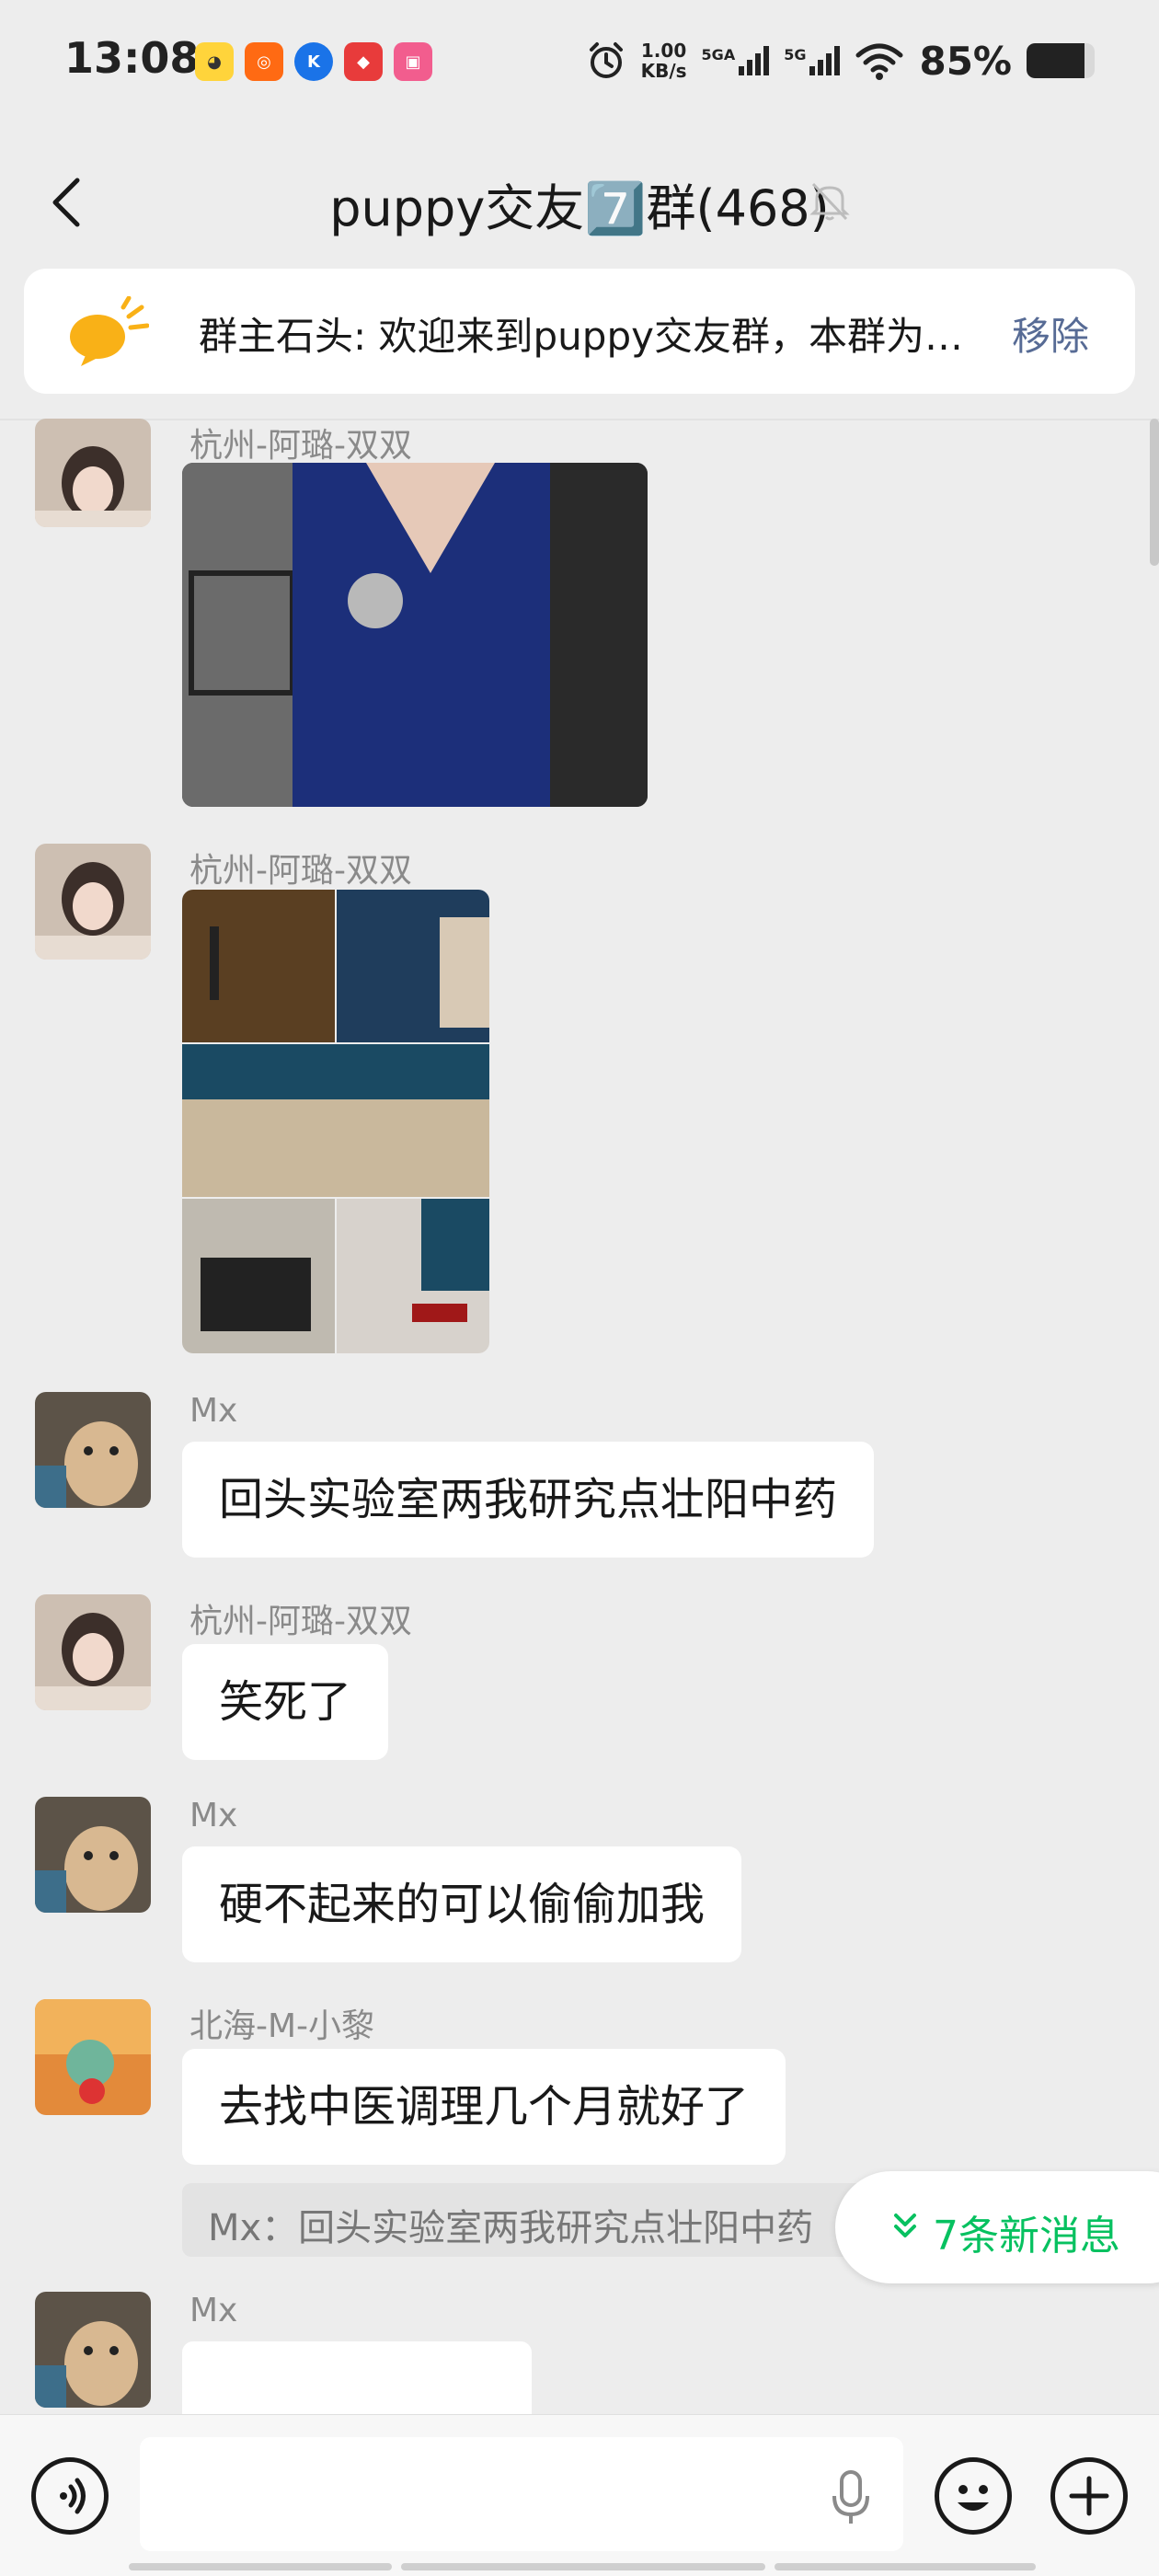 Image resolution: width=1159 pixels, height=2576 pixels. Describe the element at coordinates (965, 61) in the screenshot. I see `battery-percent: 85%` at that location.